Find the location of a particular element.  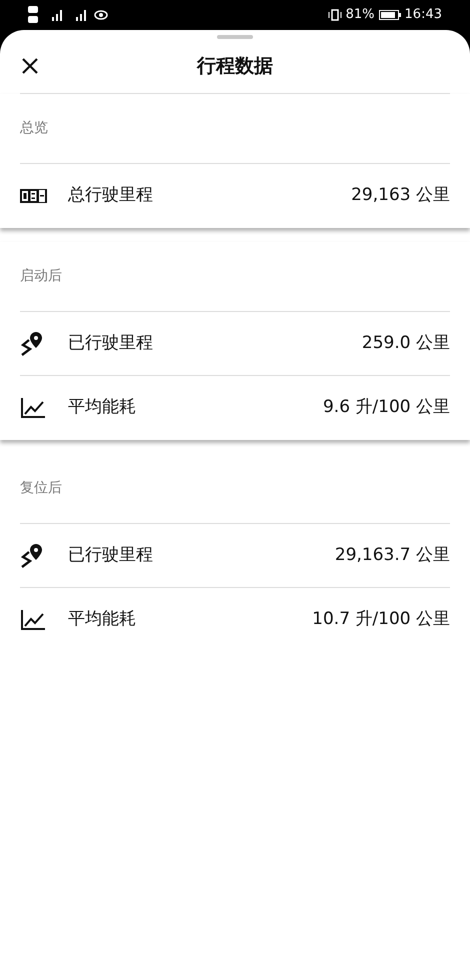

close-button is located at coordinates (30, 66).